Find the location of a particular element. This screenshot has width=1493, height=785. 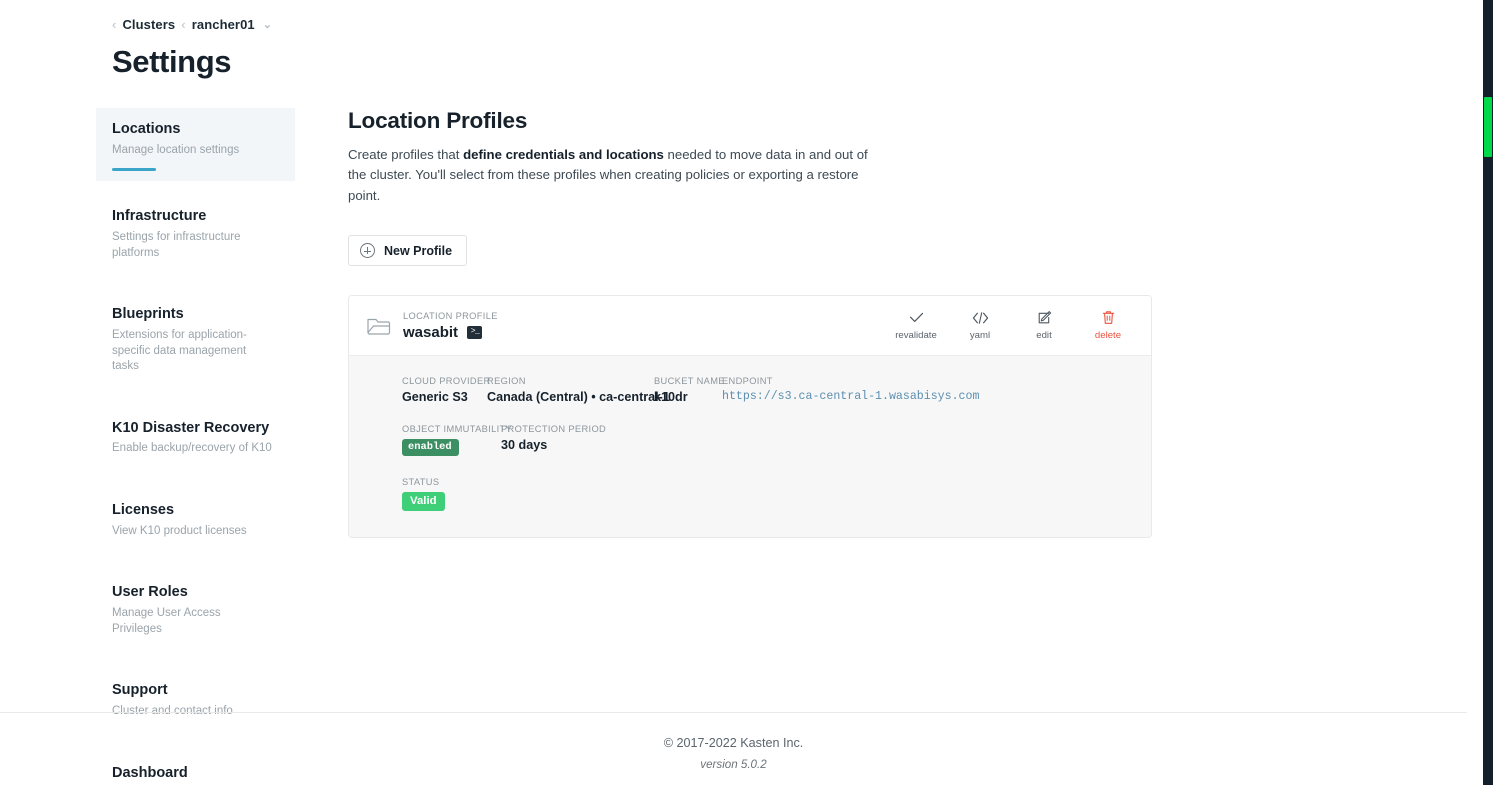

revalidate-button: revalidate is located at coordinates (916, 325).